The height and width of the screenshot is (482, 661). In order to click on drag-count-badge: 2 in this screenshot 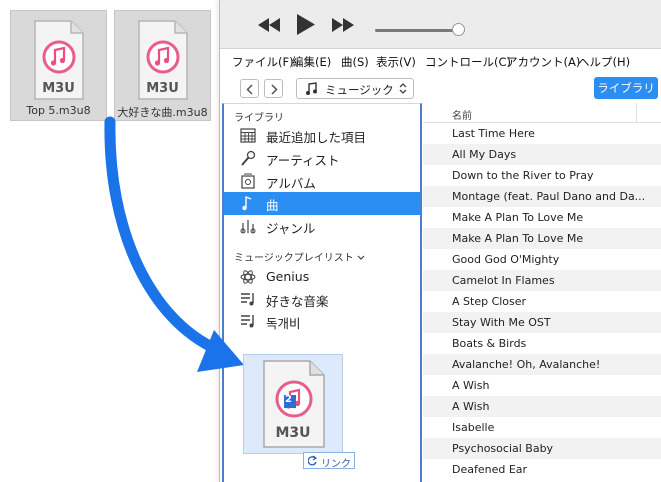, I will do `click(288, 399)`.